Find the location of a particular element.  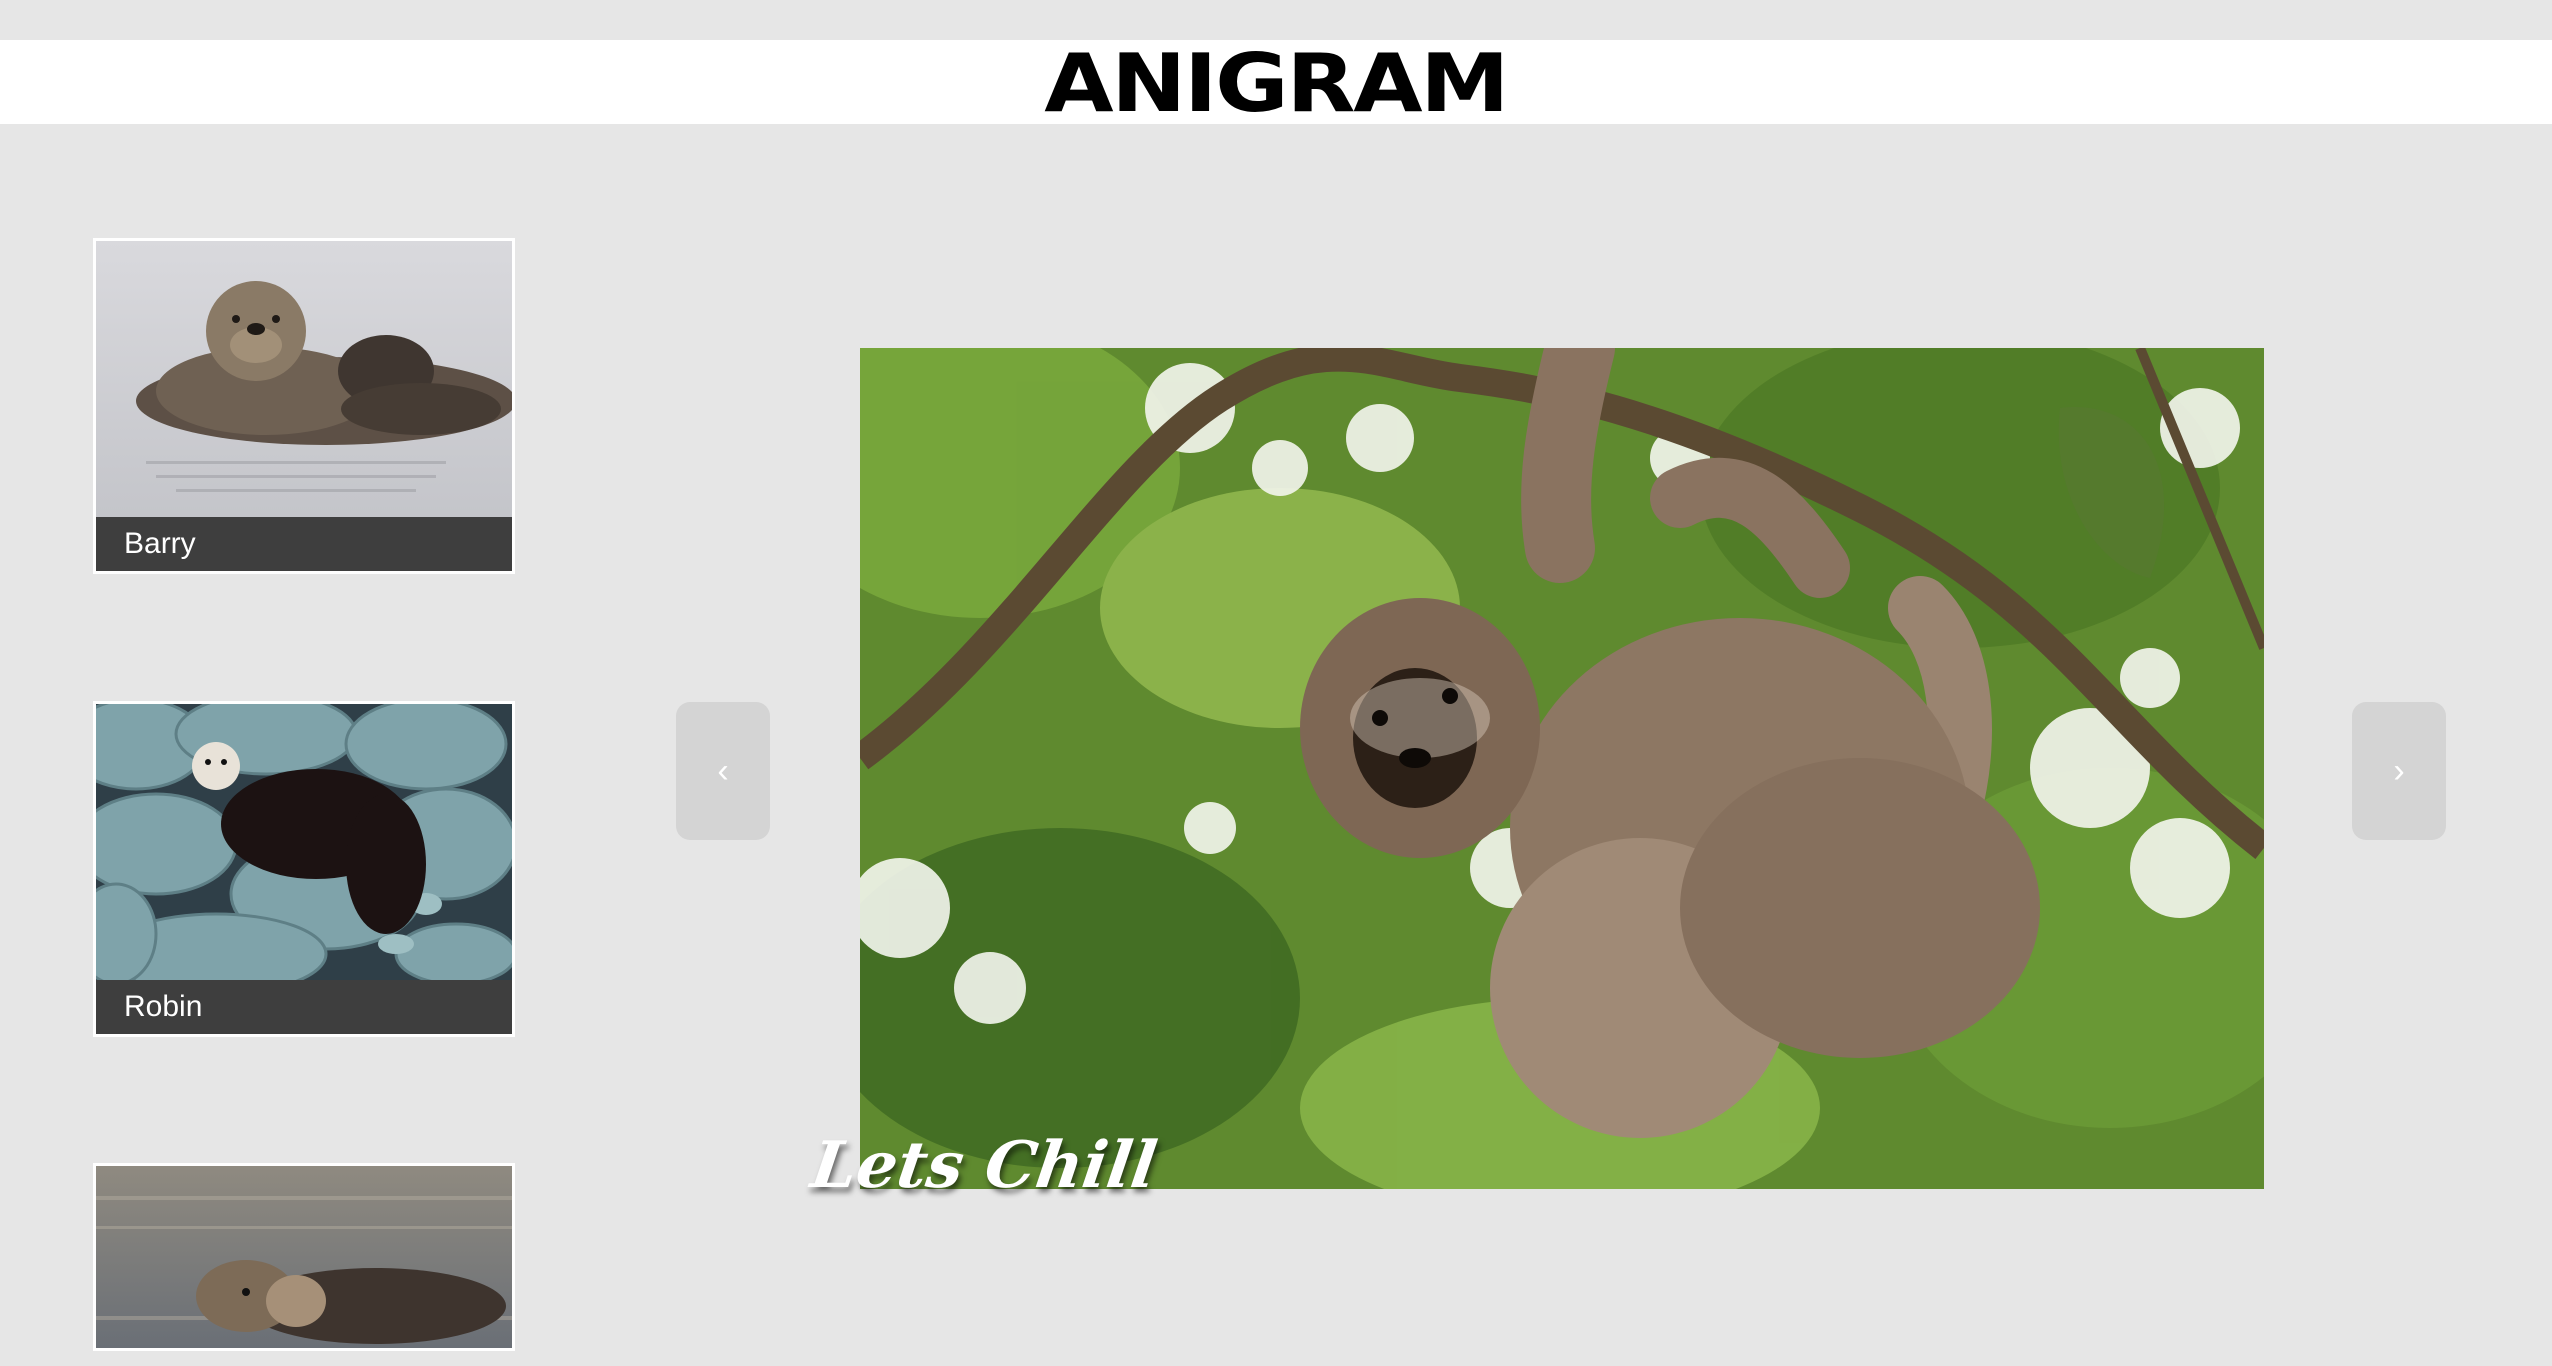

thumbnail-caption: Barry is located at coordinates (304, 544).